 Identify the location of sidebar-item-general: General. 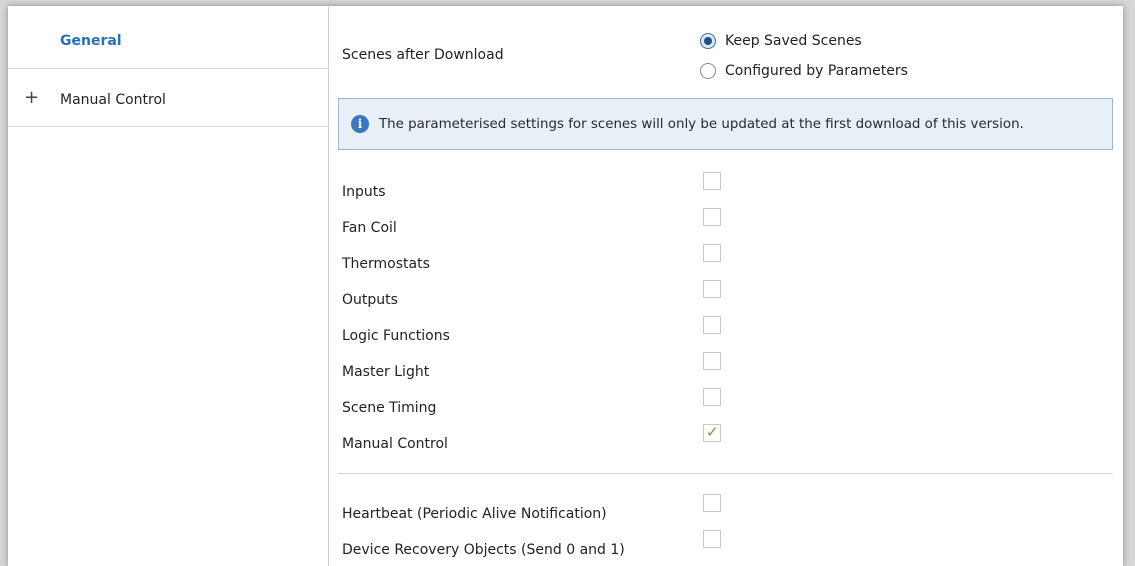
(91, 41).